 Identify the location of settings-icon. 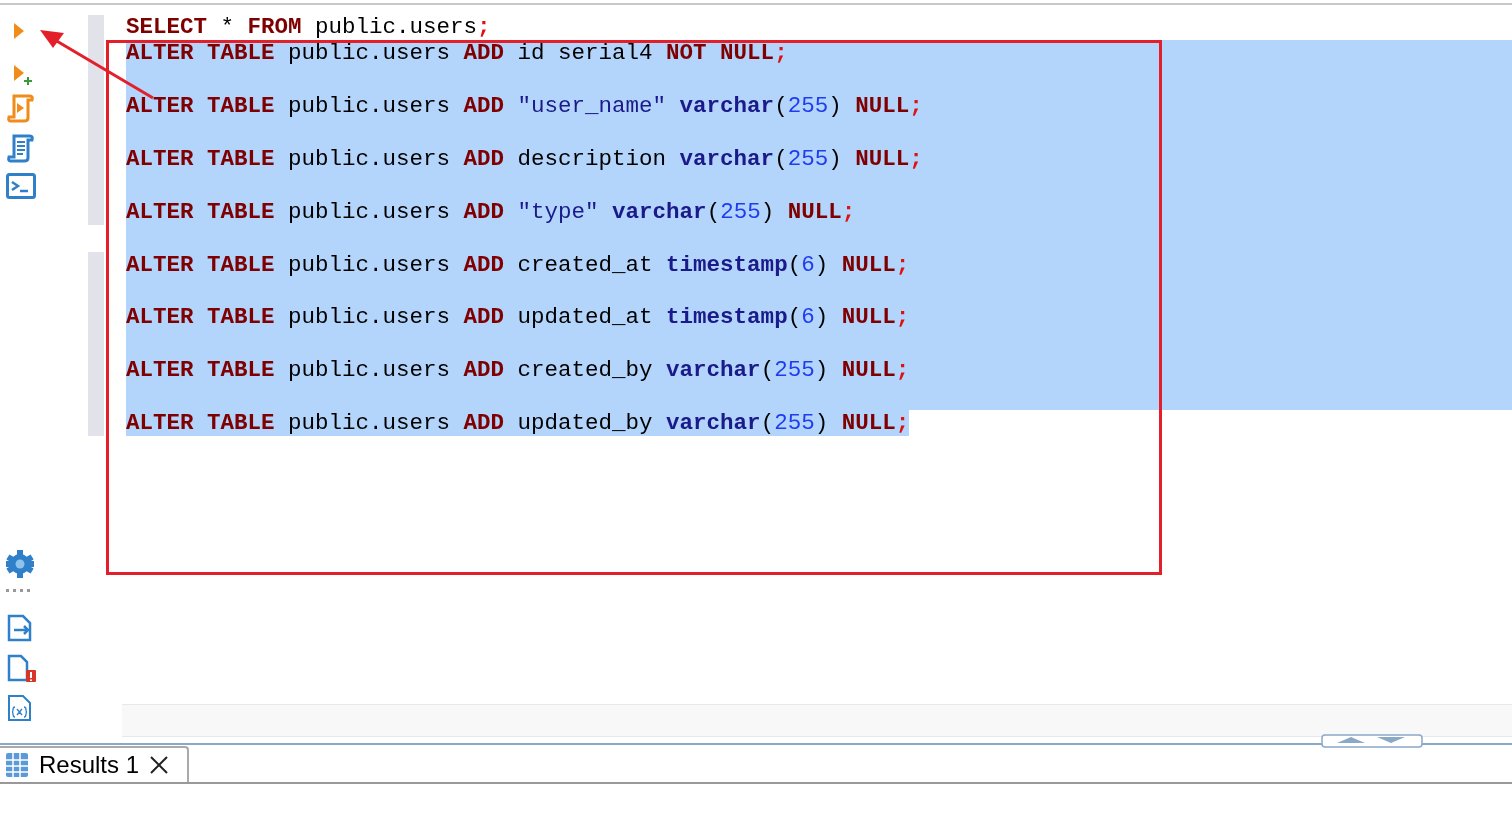
(20, 564).